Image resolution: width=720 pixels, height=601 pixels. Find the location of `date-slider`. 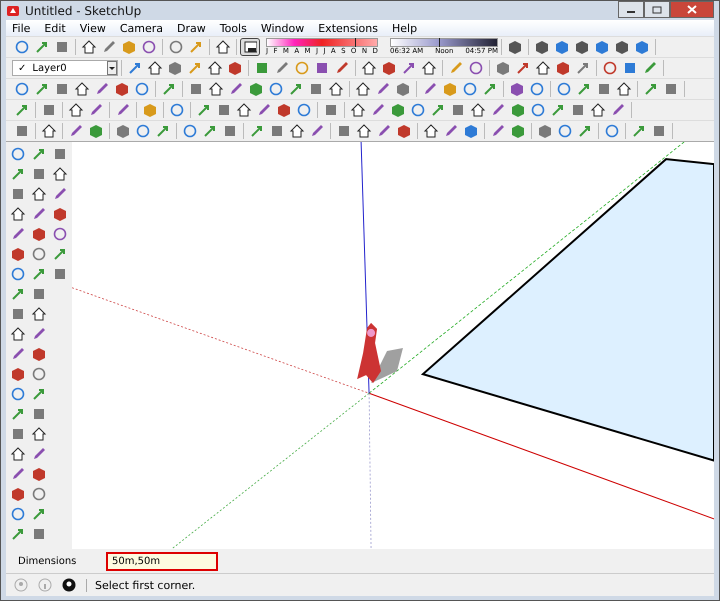

date-slider is located at coordinates (322, 42).